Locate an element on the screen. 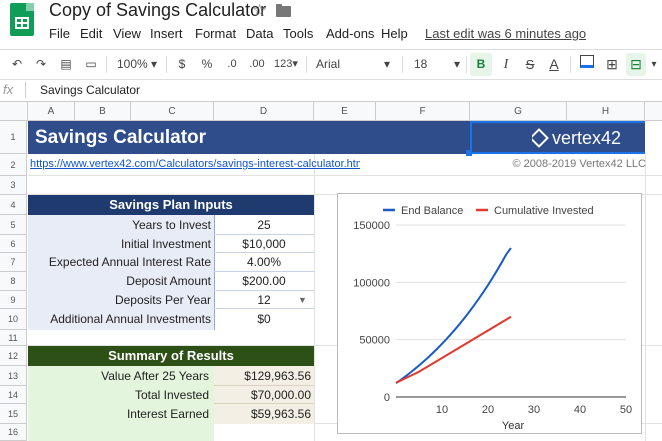  additional-investments-input: $0 is located at coordinates (264, 319).